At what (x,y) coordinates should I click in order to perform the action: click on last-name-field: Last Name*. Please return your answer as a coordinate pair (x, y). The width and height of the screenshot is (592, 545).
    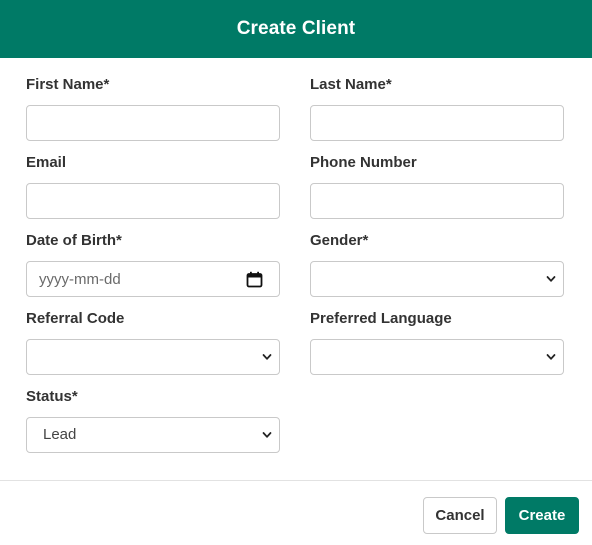
    Looking at the image, I should click on (437, 108).